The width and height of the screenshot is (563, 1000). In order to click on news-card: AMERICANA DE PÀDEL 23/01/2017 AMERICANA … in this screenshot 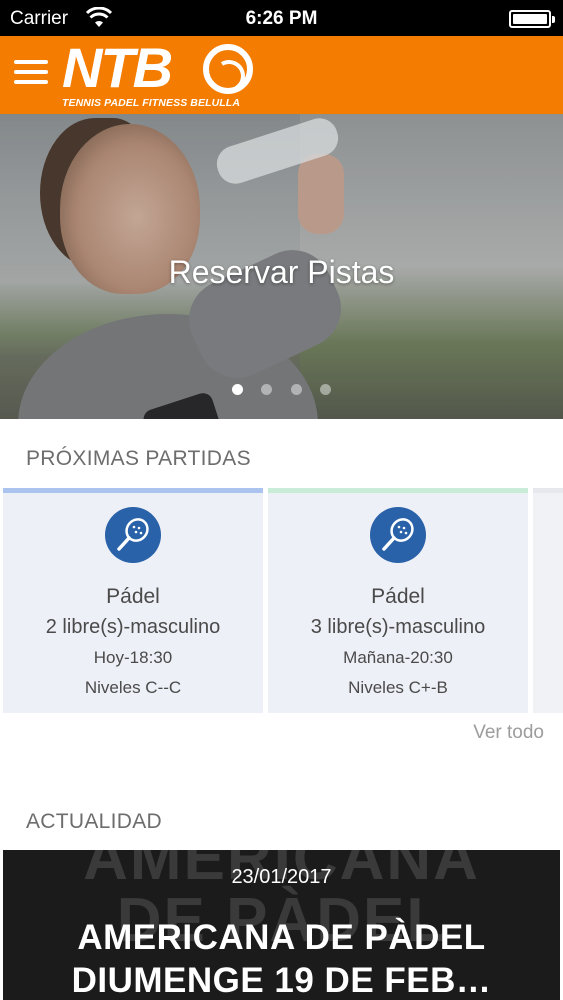, I will do `click(281, 925)`.